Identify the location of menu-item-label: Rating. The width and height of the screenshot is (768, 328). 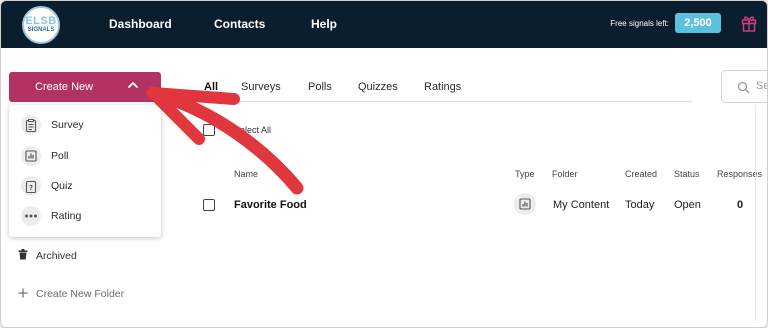
(66, 216).